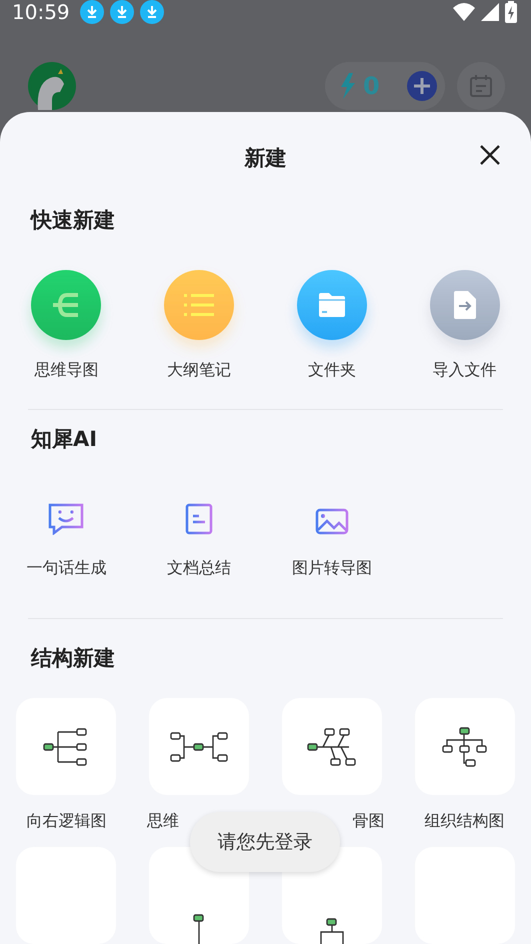 Image resolution: width=531 pixels, height=944 pixels. What do you see at coordinates (464, 325) in the screenshot?
I see `quick-create-item: 导入文件` at bounding box center [464, 325].